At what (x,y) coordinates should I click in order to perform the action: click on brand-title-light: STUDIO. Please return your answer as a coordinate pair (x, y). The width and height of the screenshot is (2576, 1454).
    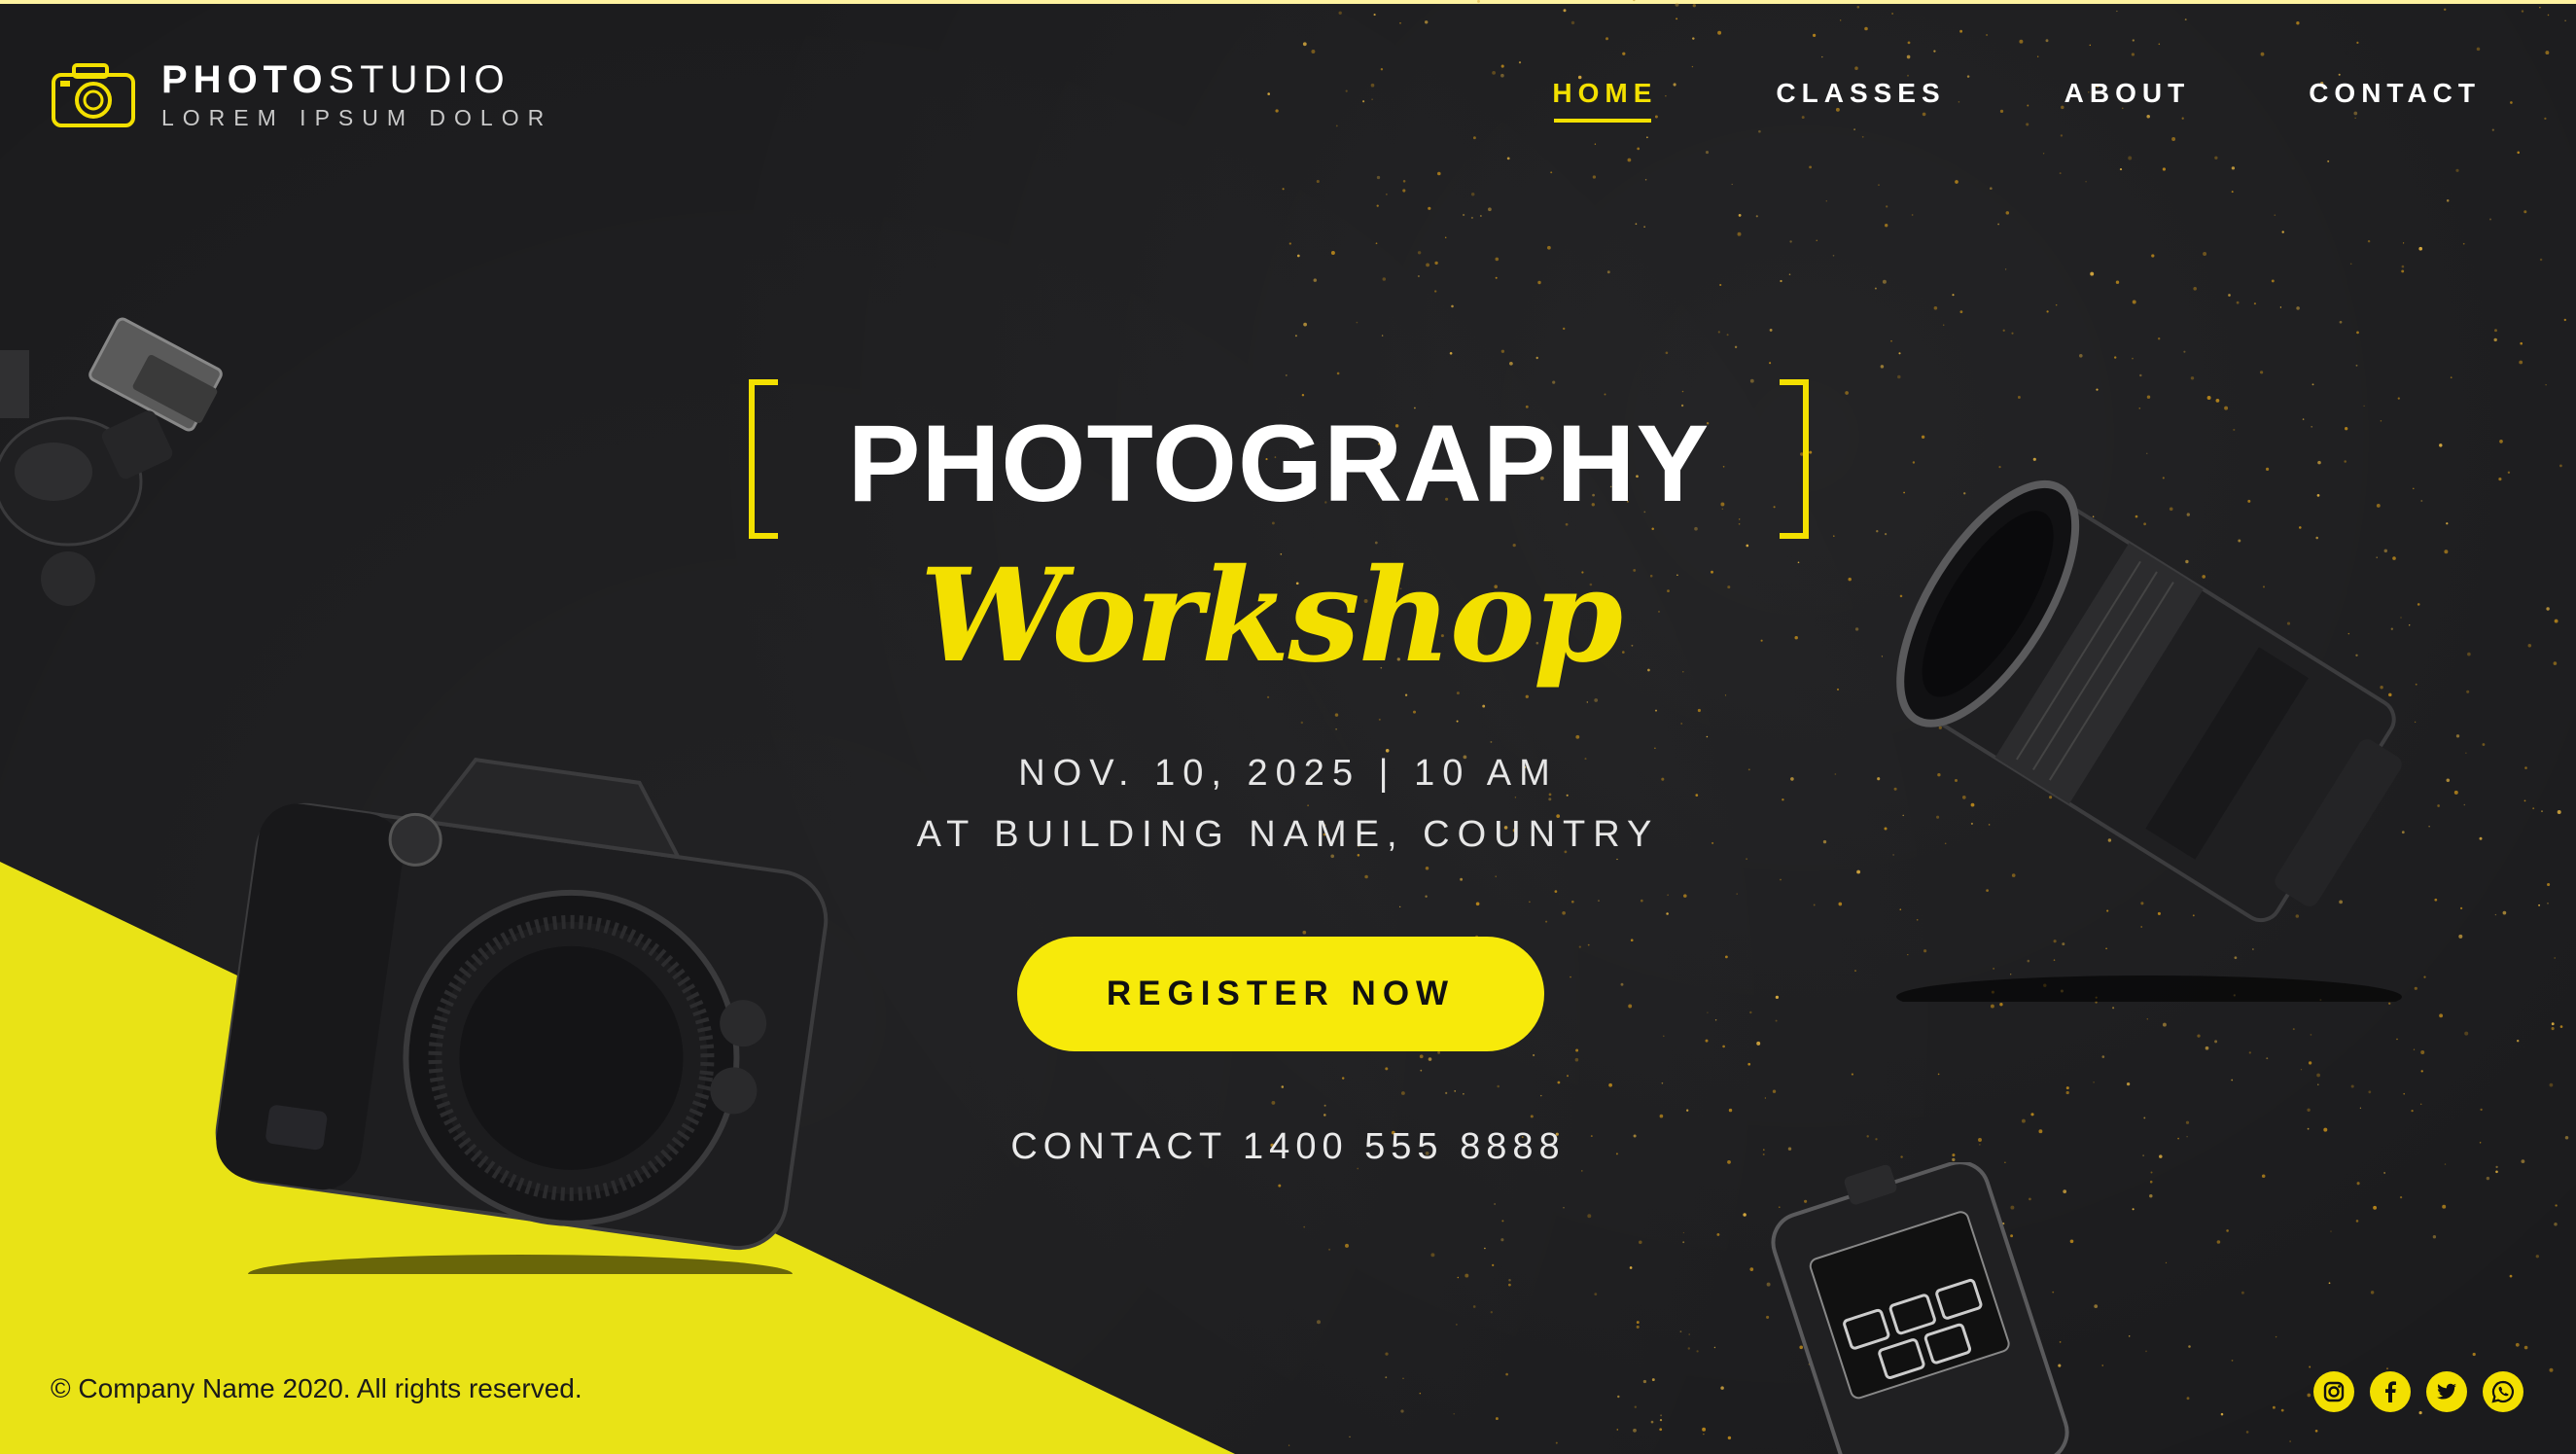
    Looking at the image, I should click on (419, 79).